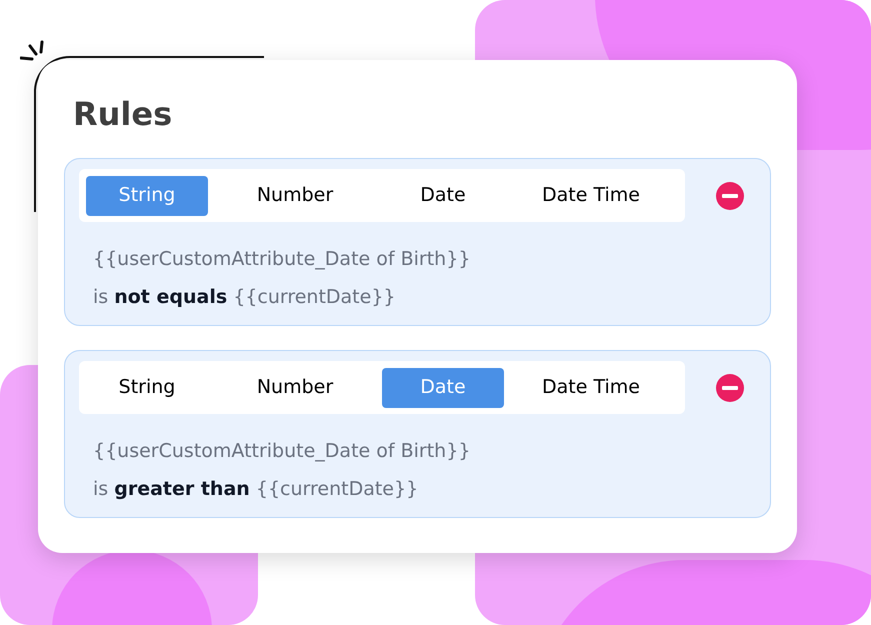 This screenshot has width=871, height=625. Describe the element at coordinates (244, 297) in the screenshot. I see `condition-text: is not equals {{currentDate}}` at that location.